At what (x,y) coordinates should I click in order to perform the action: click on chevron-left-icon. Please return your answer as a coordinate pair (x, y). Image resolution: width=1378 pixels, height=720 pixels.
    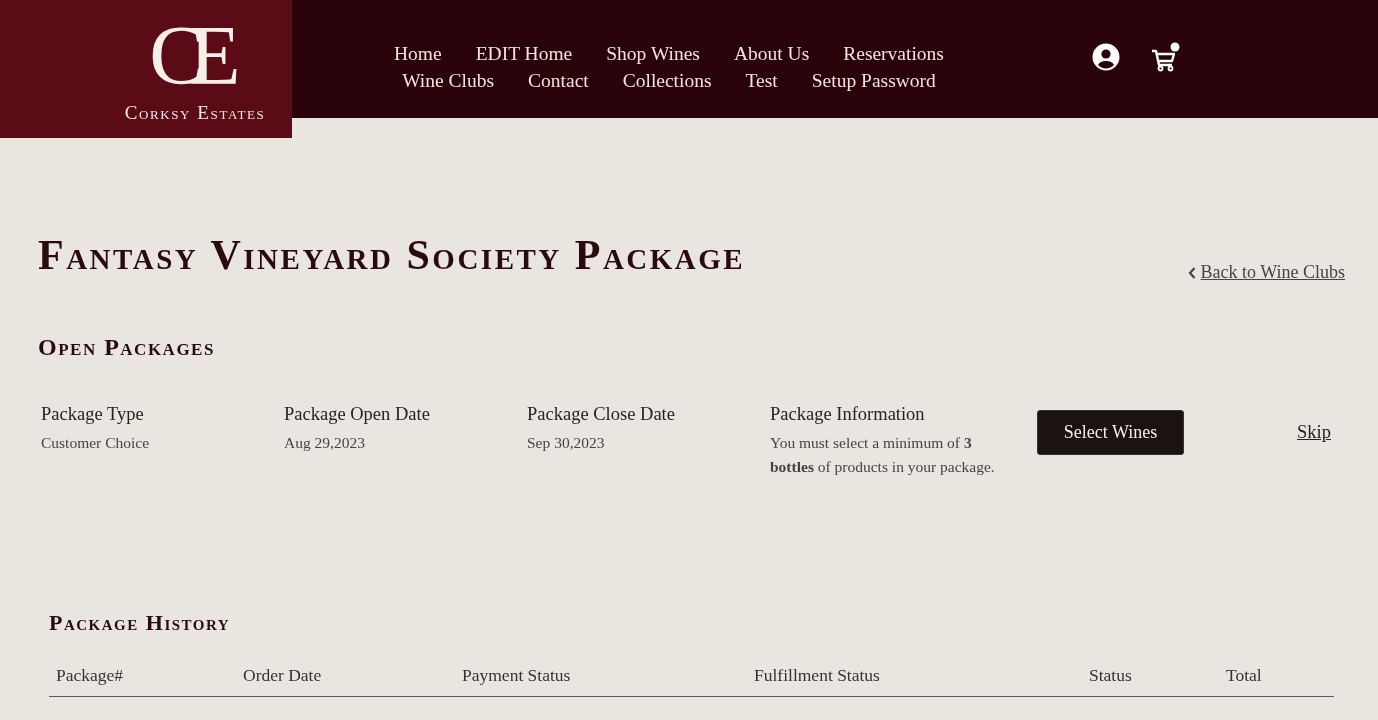
    Looking at the image, I should click on (1191, 272).